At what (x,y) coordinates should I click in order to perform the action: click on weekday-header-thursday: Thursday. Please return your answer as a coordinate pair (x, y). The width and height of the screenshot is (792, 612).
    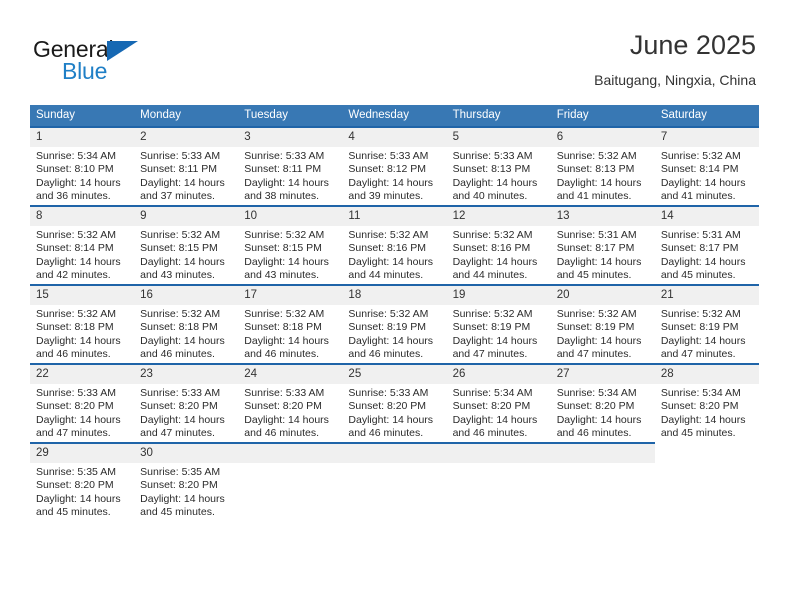
    Looking at the image, I should click on (498, 115).